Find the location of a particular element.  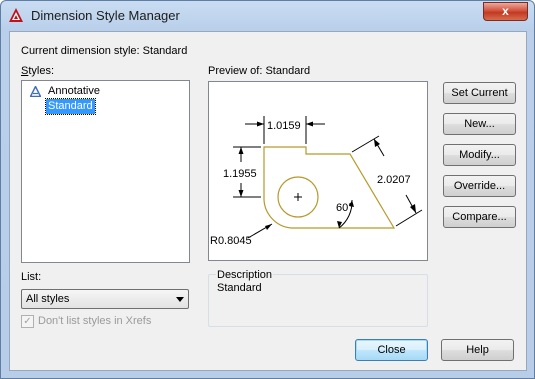

current-style-label: Current dimension style: is located at coordinates (80, 51).